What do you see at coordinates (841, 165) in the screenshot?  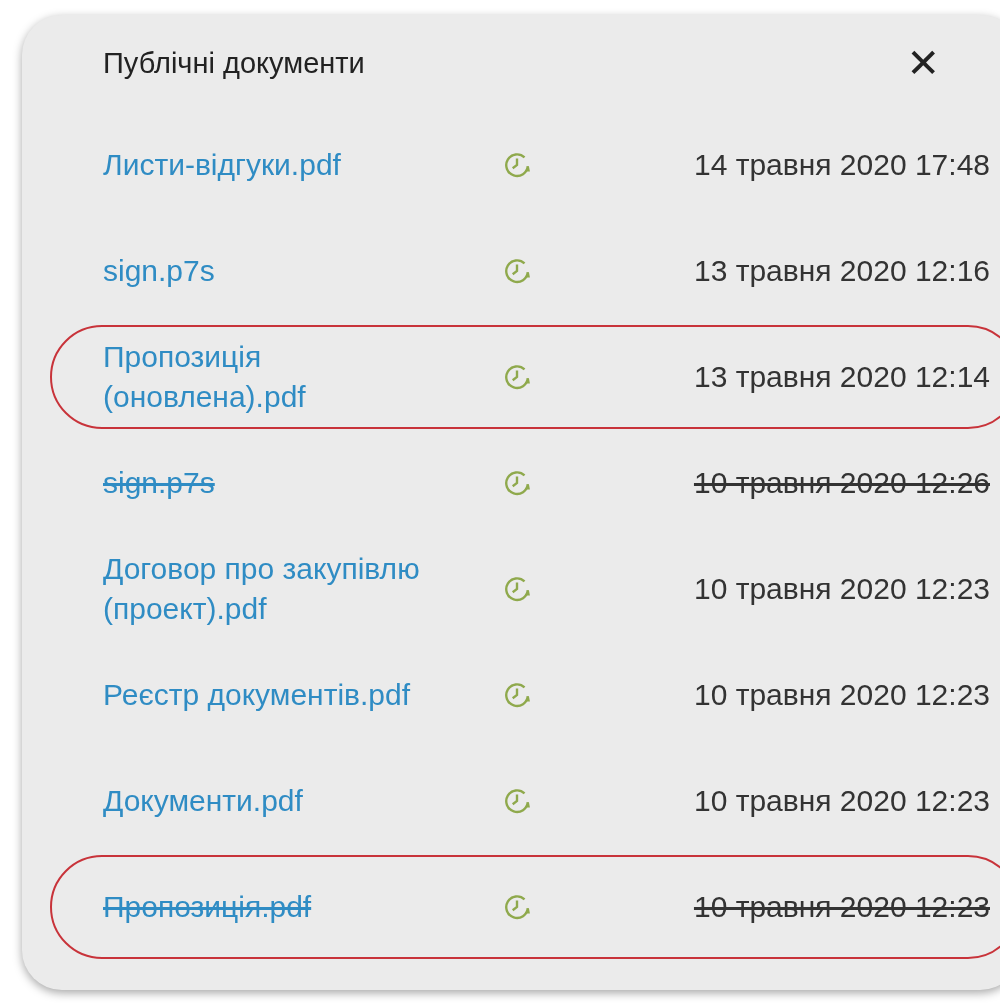 I see `document-date: 14 травня 2020 17:48` at bounding box center [841, 165].